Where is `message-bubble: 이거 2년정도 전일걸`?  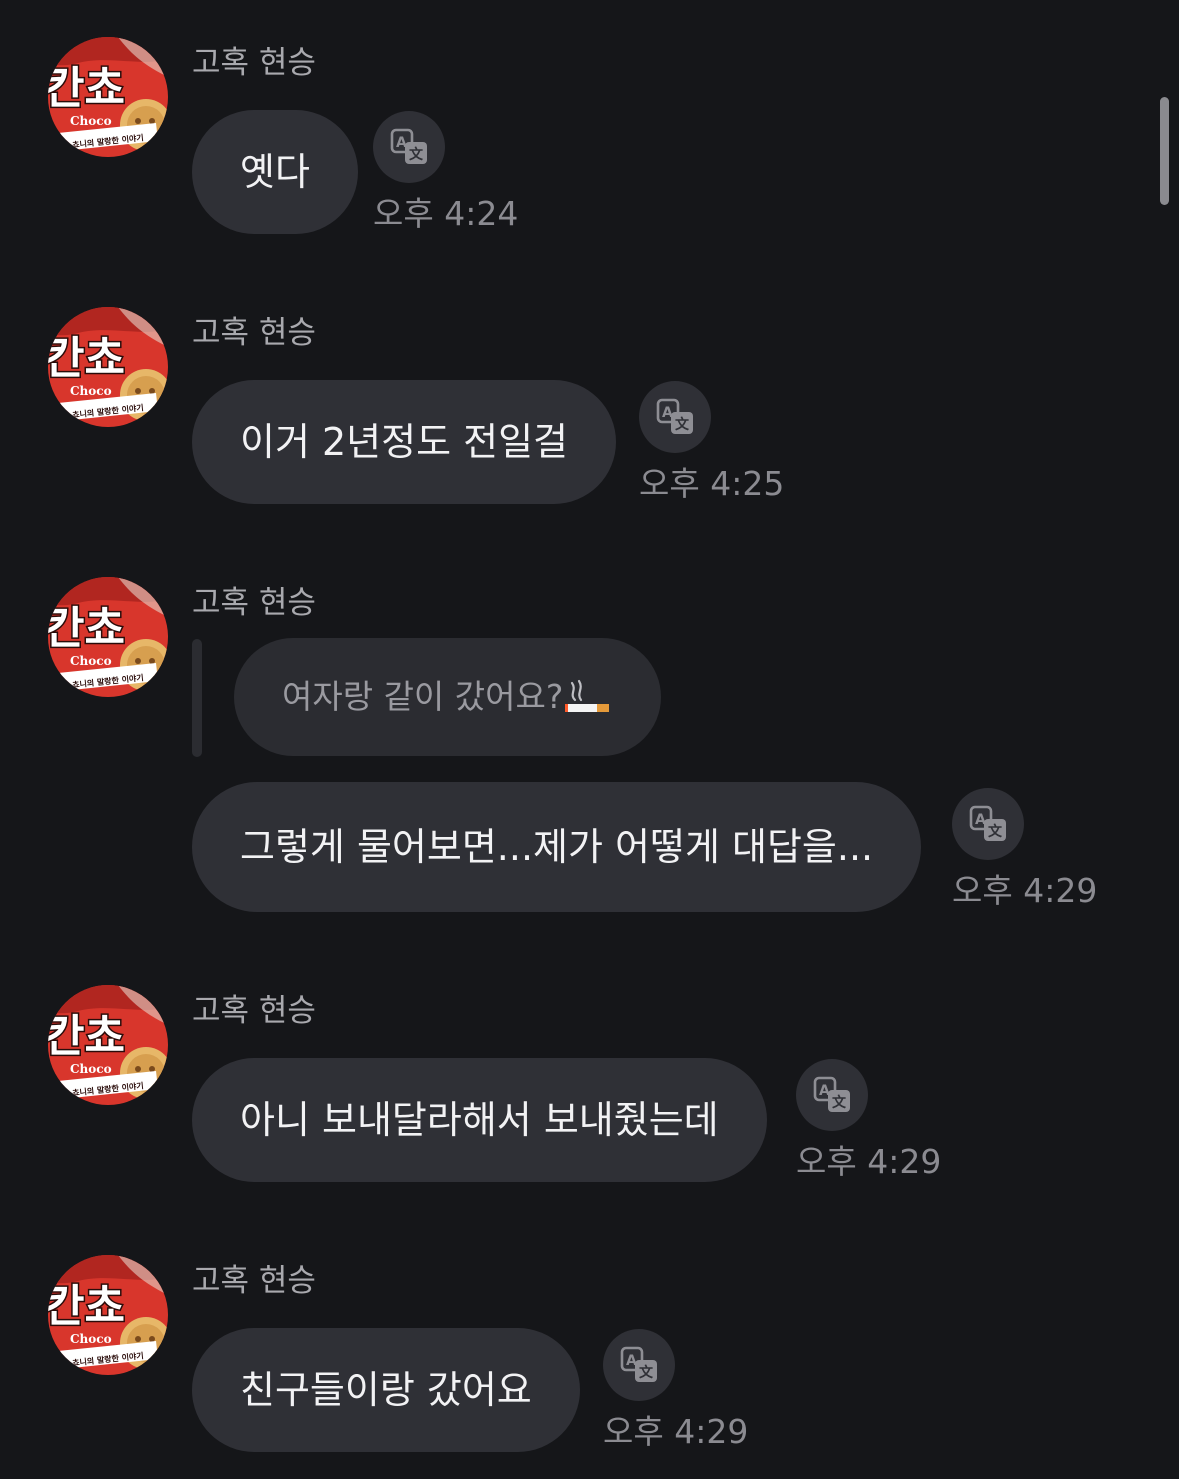 message-bubble: 이거 2년정도 전일걸 is located at coordinates (404, 442).